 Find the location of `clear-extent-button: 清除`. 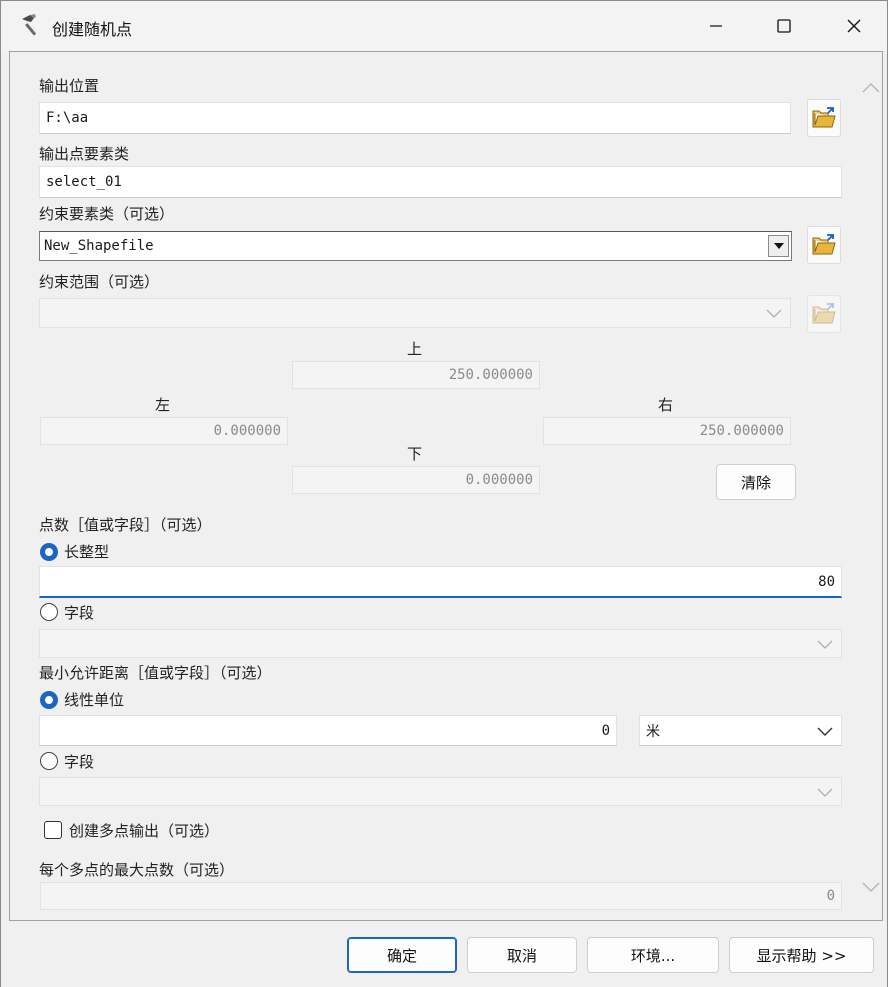

clear-extent-button: 清除 is located at coordinates (756, 482).